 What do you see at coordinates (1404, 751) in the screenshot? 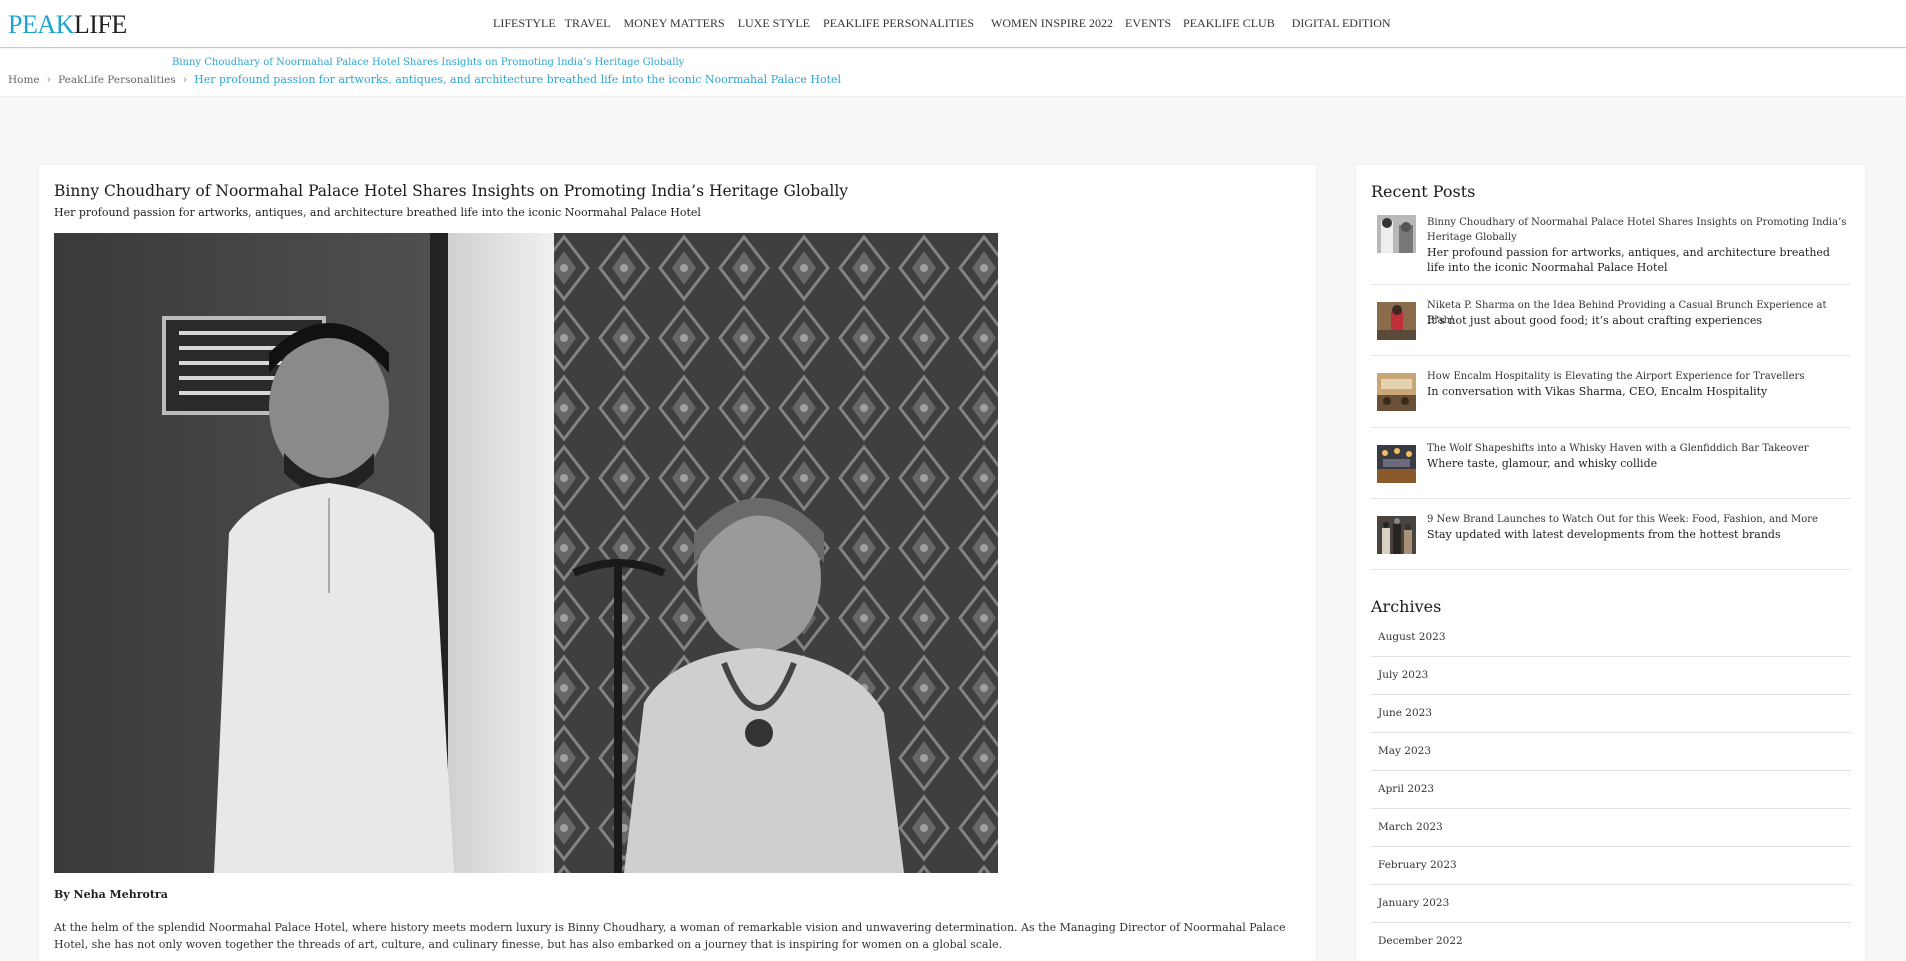
I see `archive-label: May 2023` at bounding box center [1404, 751].